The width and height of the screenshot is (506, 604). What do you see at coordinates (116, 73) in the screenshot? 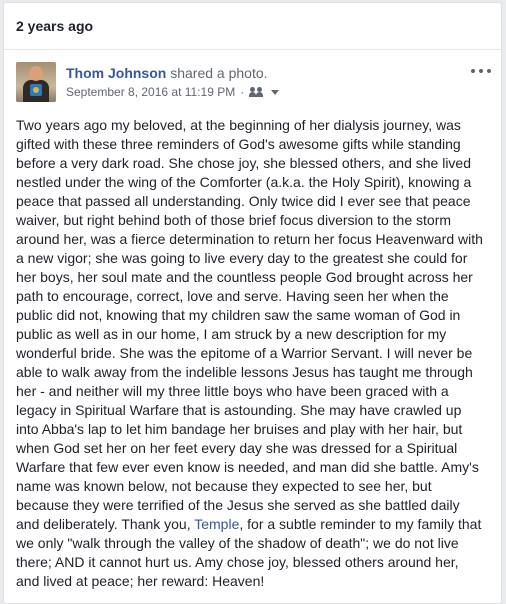
I see `author-name-link: Thom Johnson` at bounding box center [116, 73].